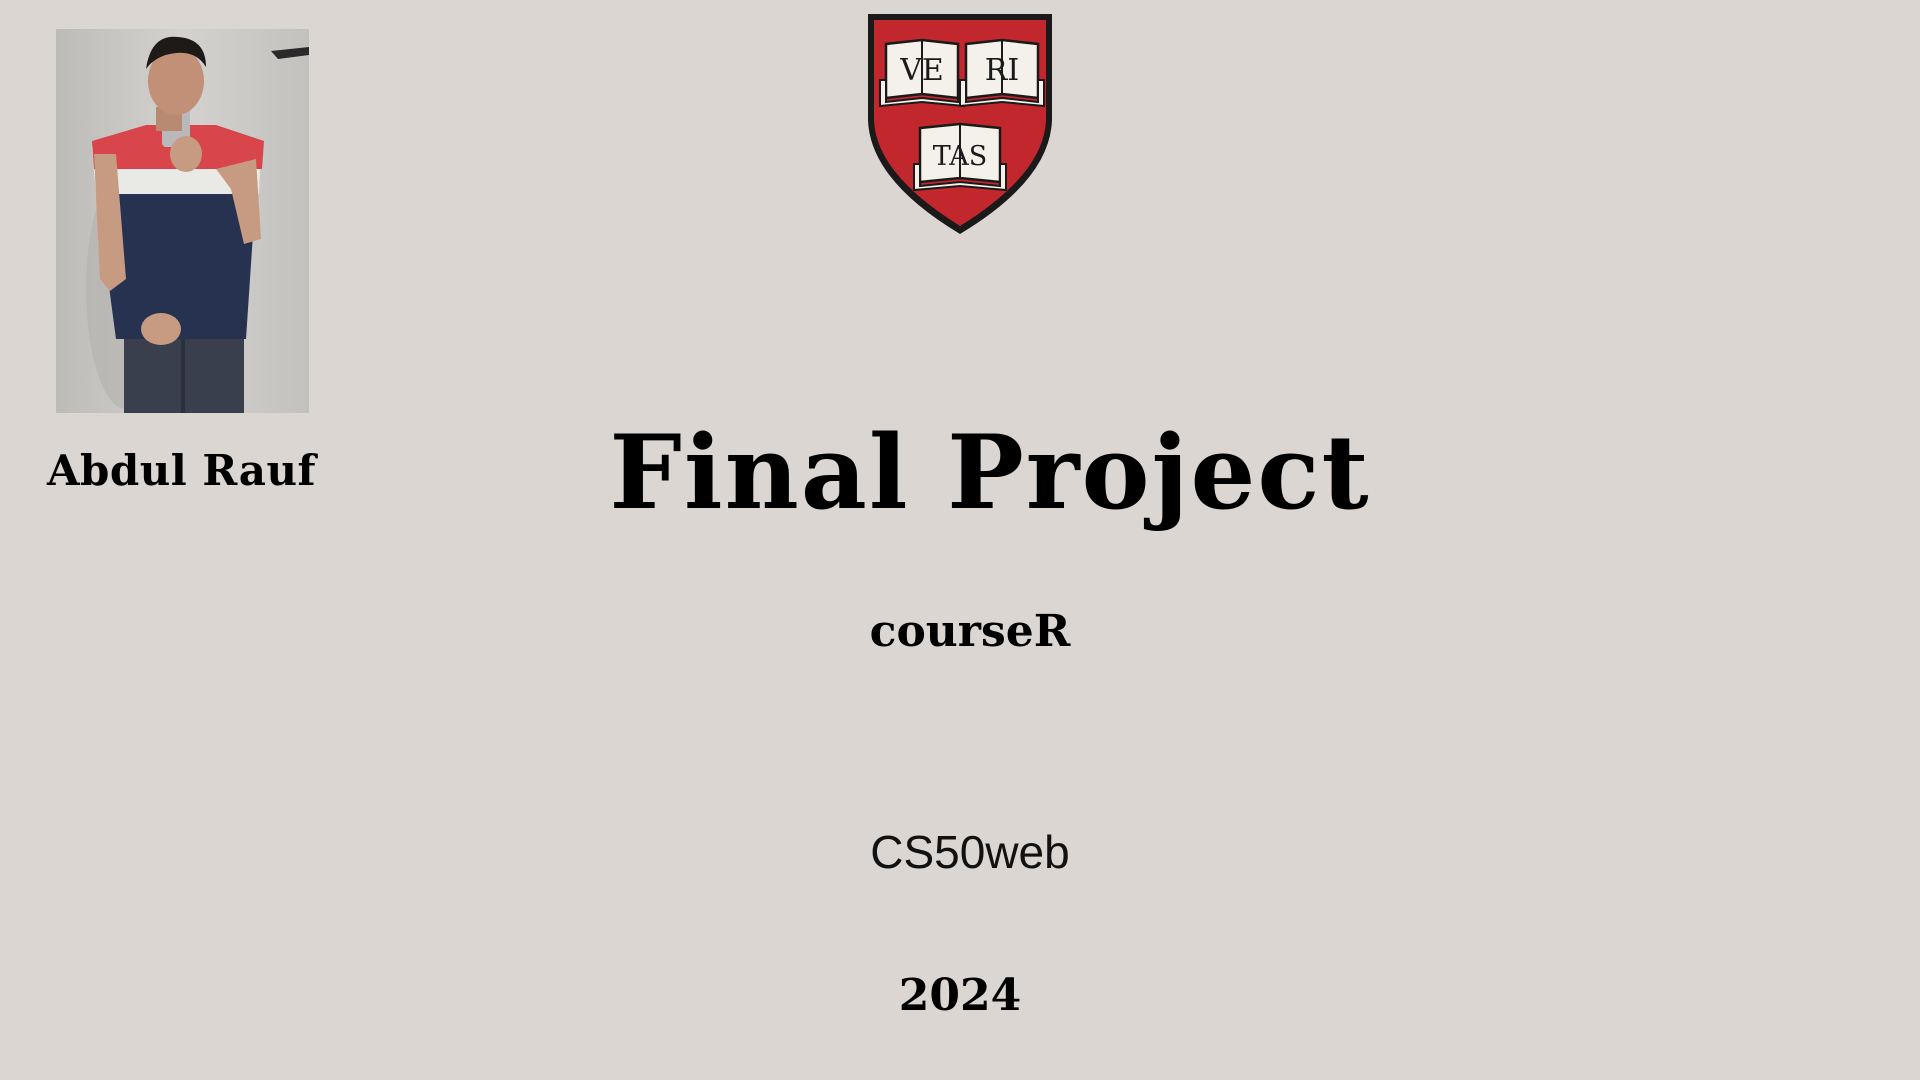 The image size is (1920, 1080). Describe the element at coordinates (960, 156) in the screenshot. I see `book-tas-text: TAS` at that location.